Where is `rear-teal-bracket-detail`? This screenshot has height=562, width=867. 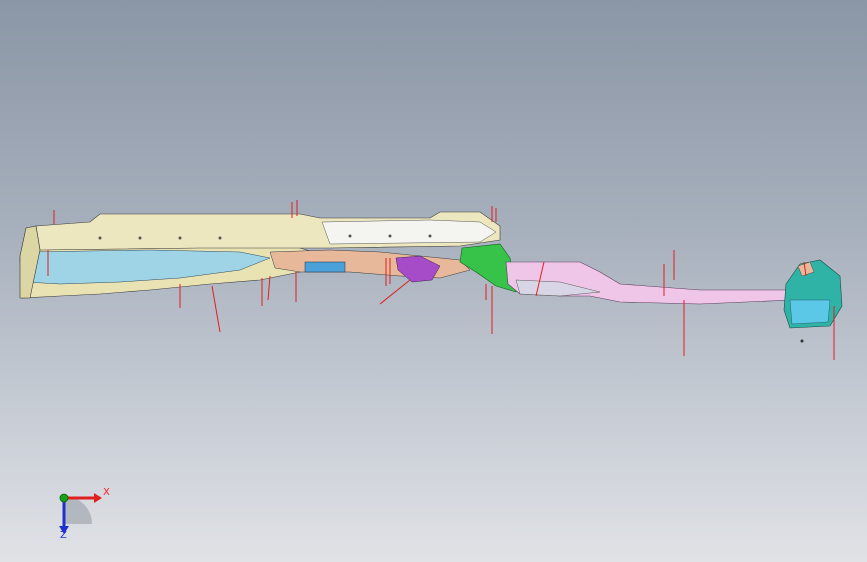
rear-teal-bracket-detail is located at coordinates (810, 312).